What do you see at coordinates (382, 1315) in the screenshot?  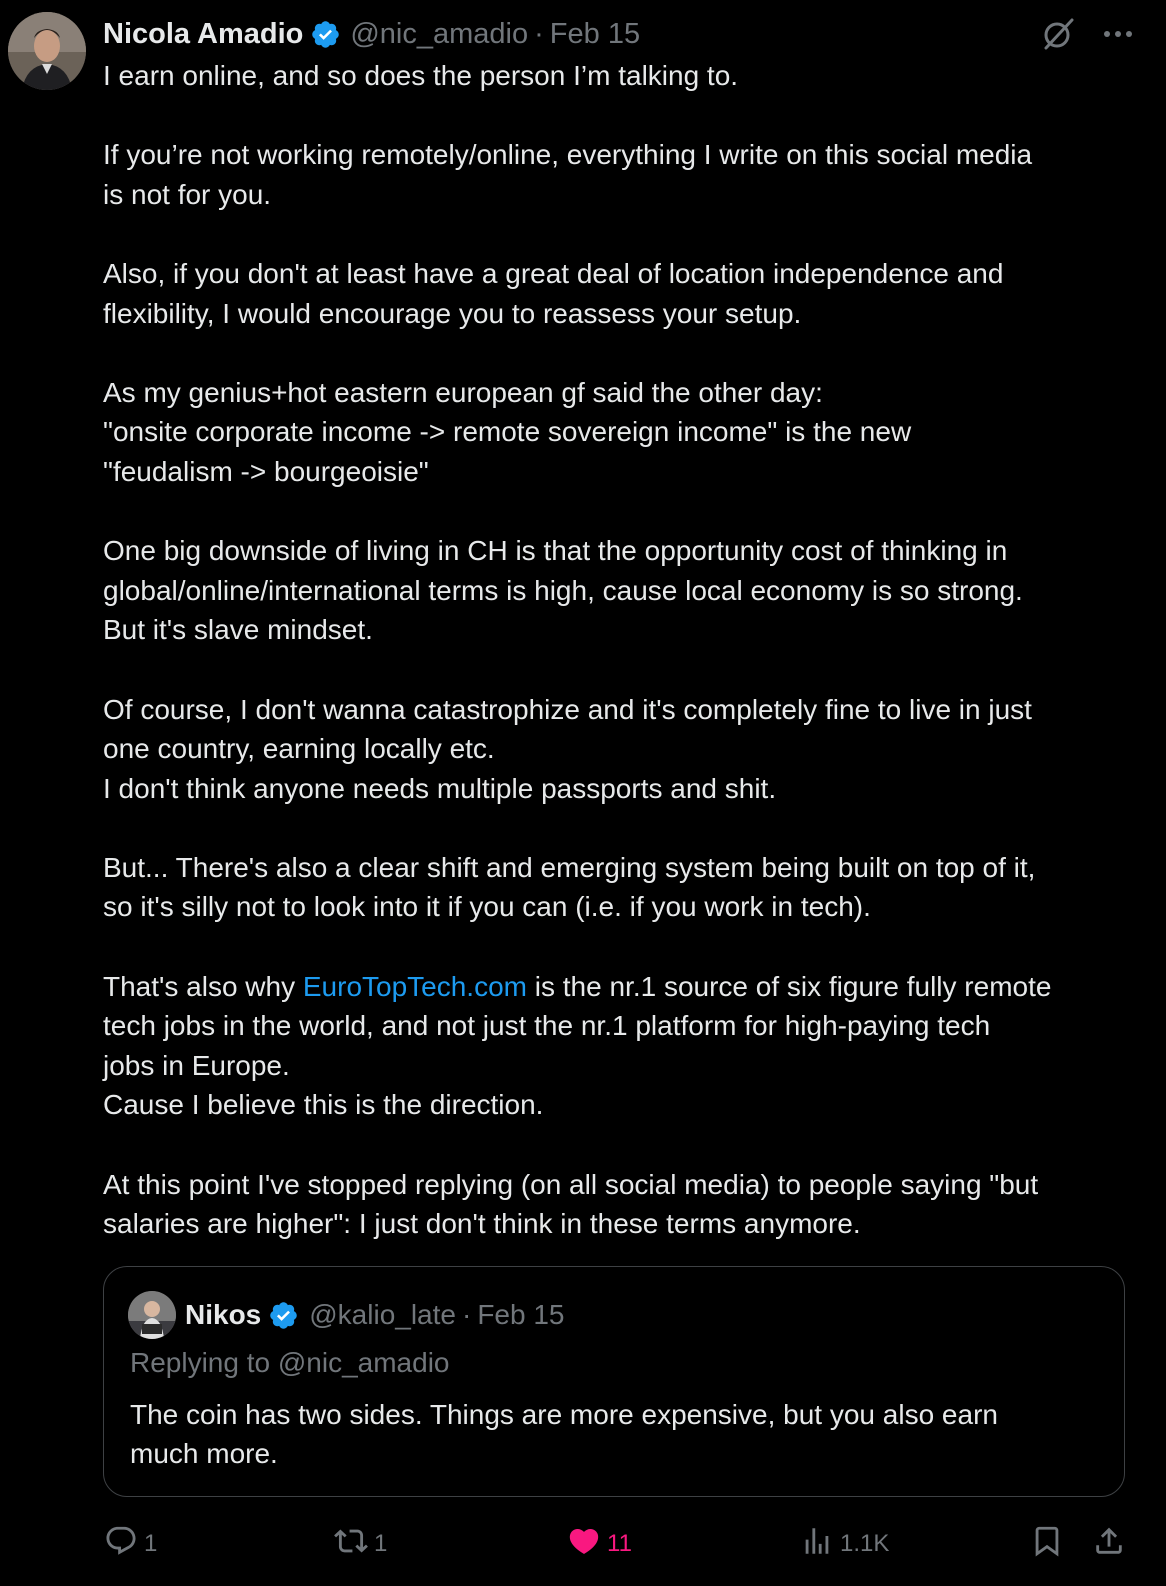 I see `quoted-author-handle: @kalio_late` at bounding box center [382, 1315].